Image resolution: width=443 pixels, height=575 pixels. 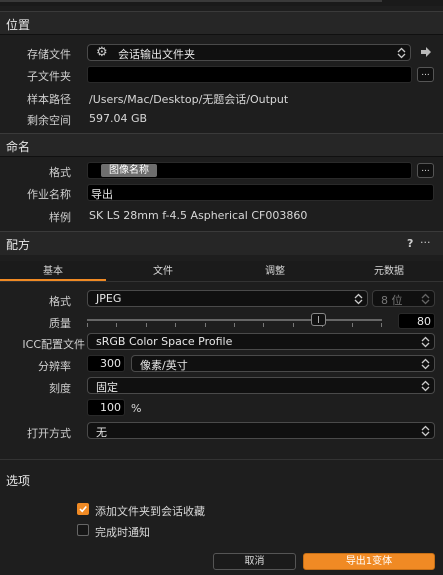 I want to click on tab-active-indicator, so click(x=53, y=280).